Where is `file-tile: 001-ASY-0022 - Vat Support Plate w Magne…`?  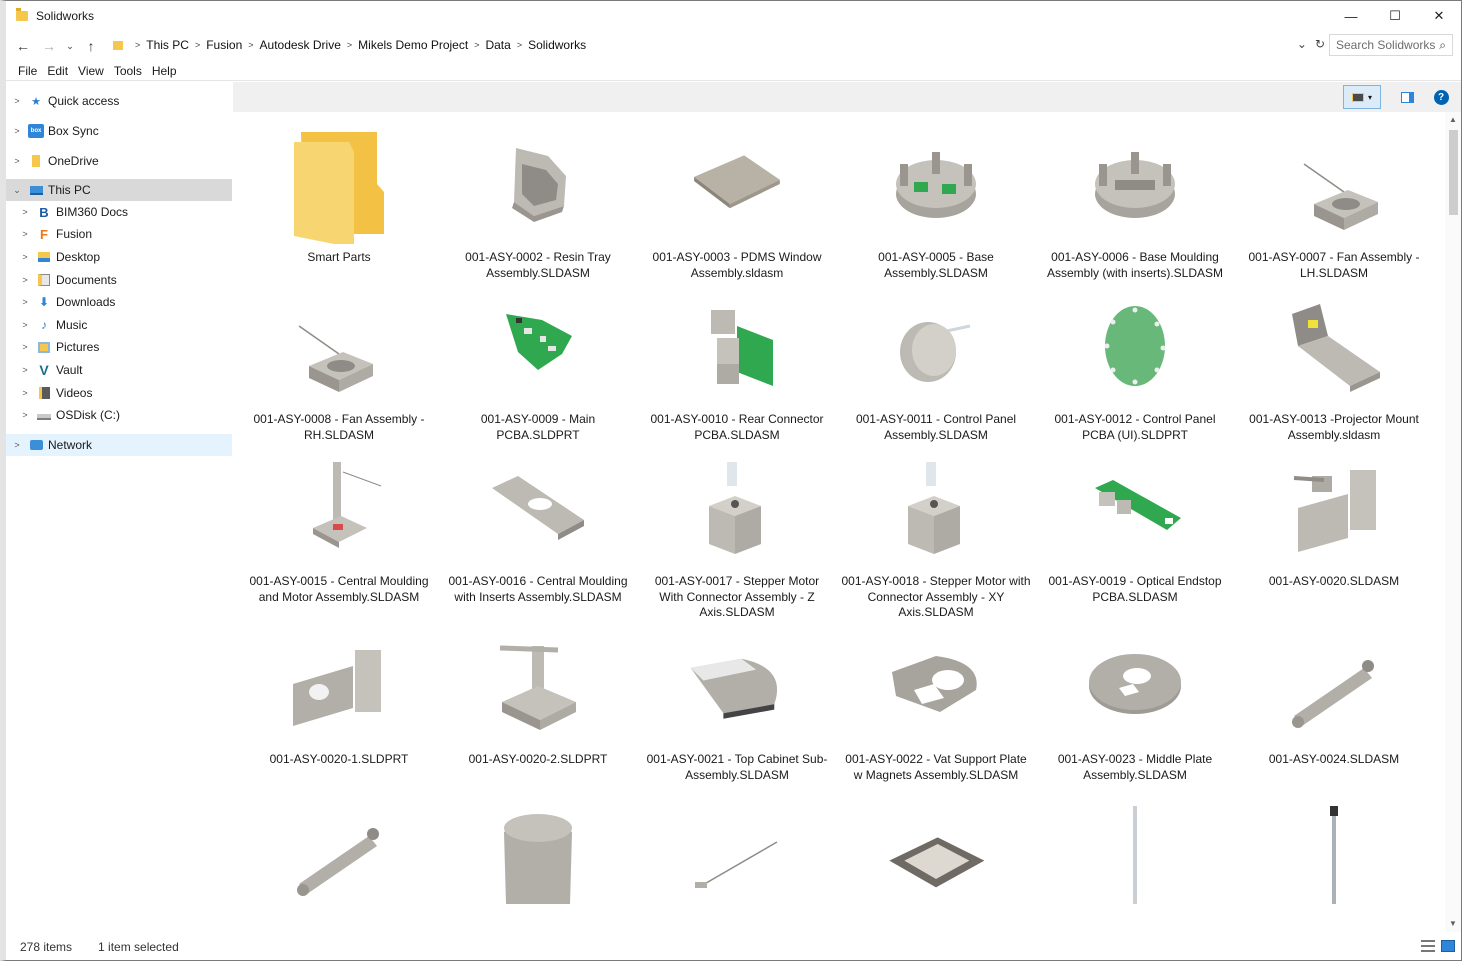
file-tile: 001-ASY-0022 - Vat Support Plate w Magne… is located at coordinates (936, 707).